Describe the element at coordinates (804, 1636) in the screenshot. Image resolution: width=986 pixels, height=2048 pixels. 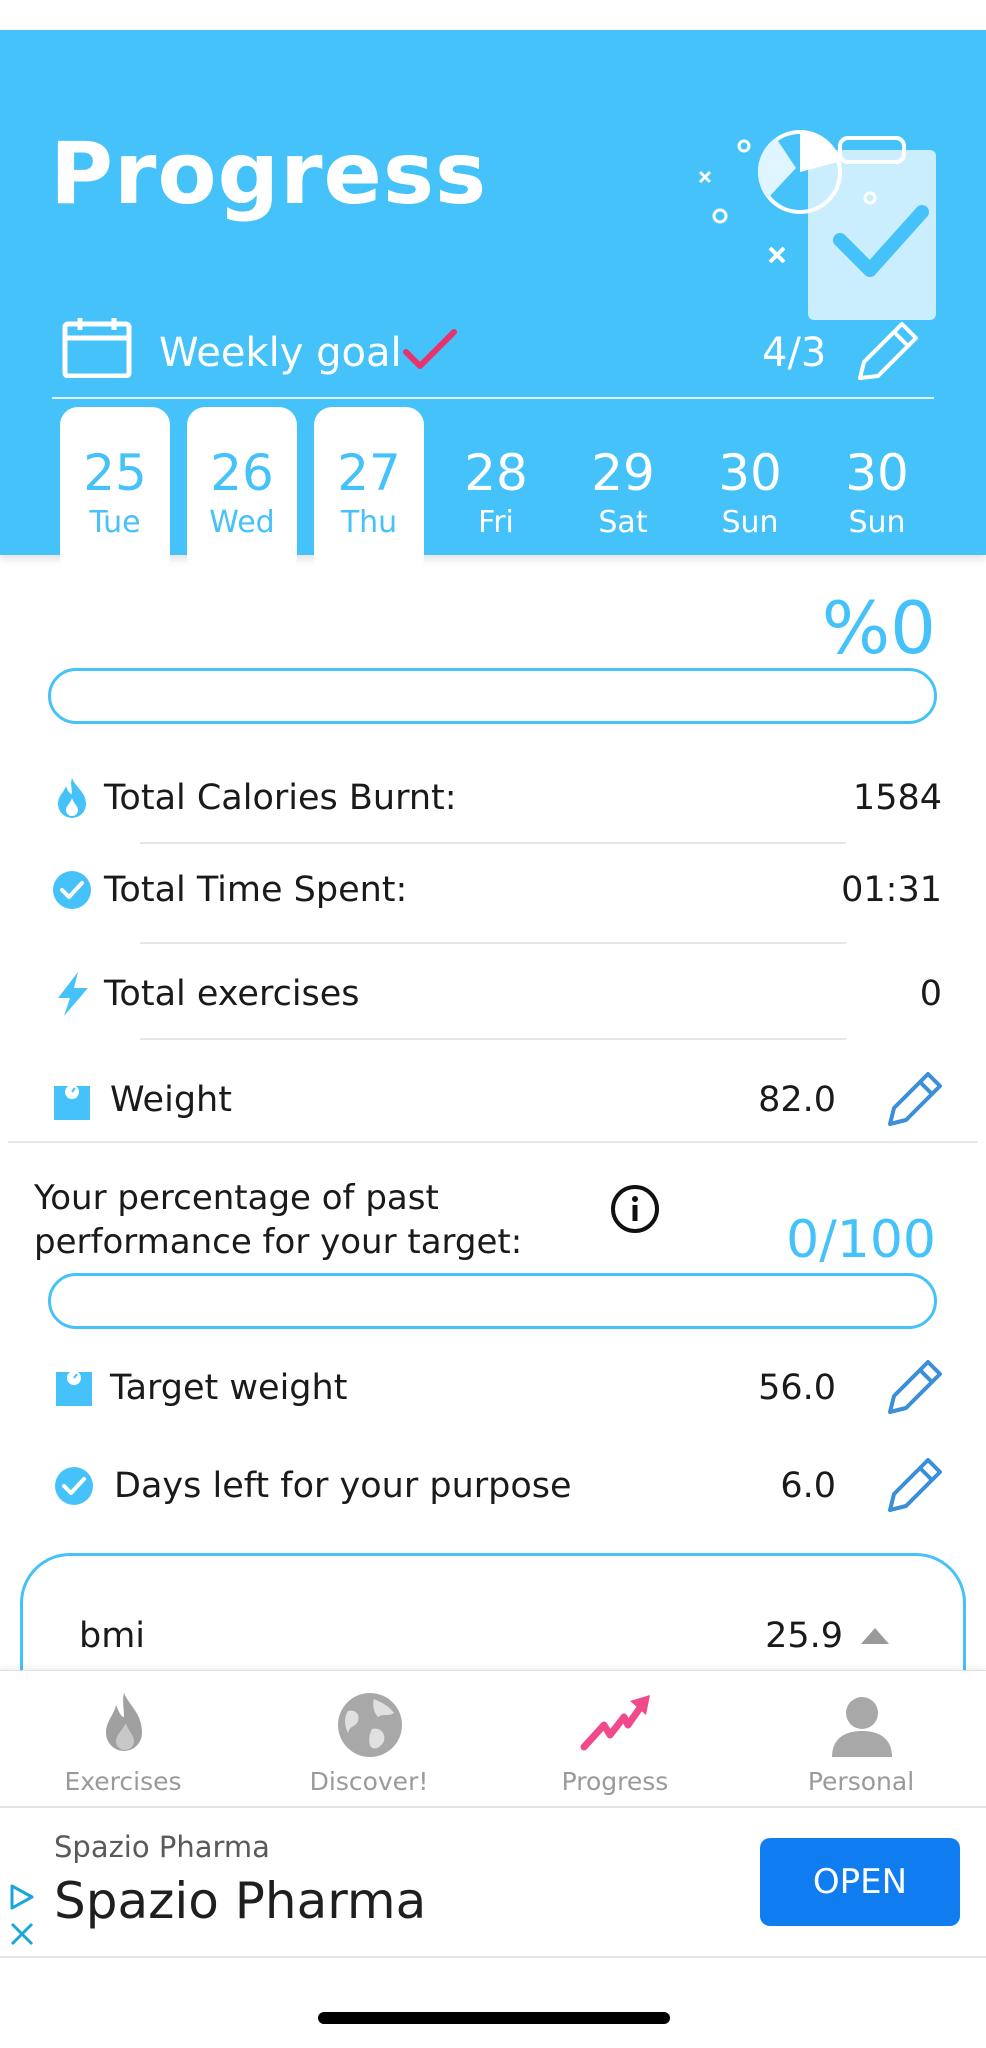
I see `bmi-value: 25.9` at that location.